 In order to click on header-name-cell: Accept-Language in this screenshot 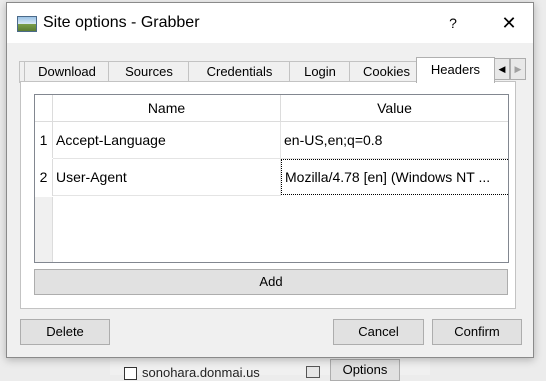, I will do `click(167, 140)`.